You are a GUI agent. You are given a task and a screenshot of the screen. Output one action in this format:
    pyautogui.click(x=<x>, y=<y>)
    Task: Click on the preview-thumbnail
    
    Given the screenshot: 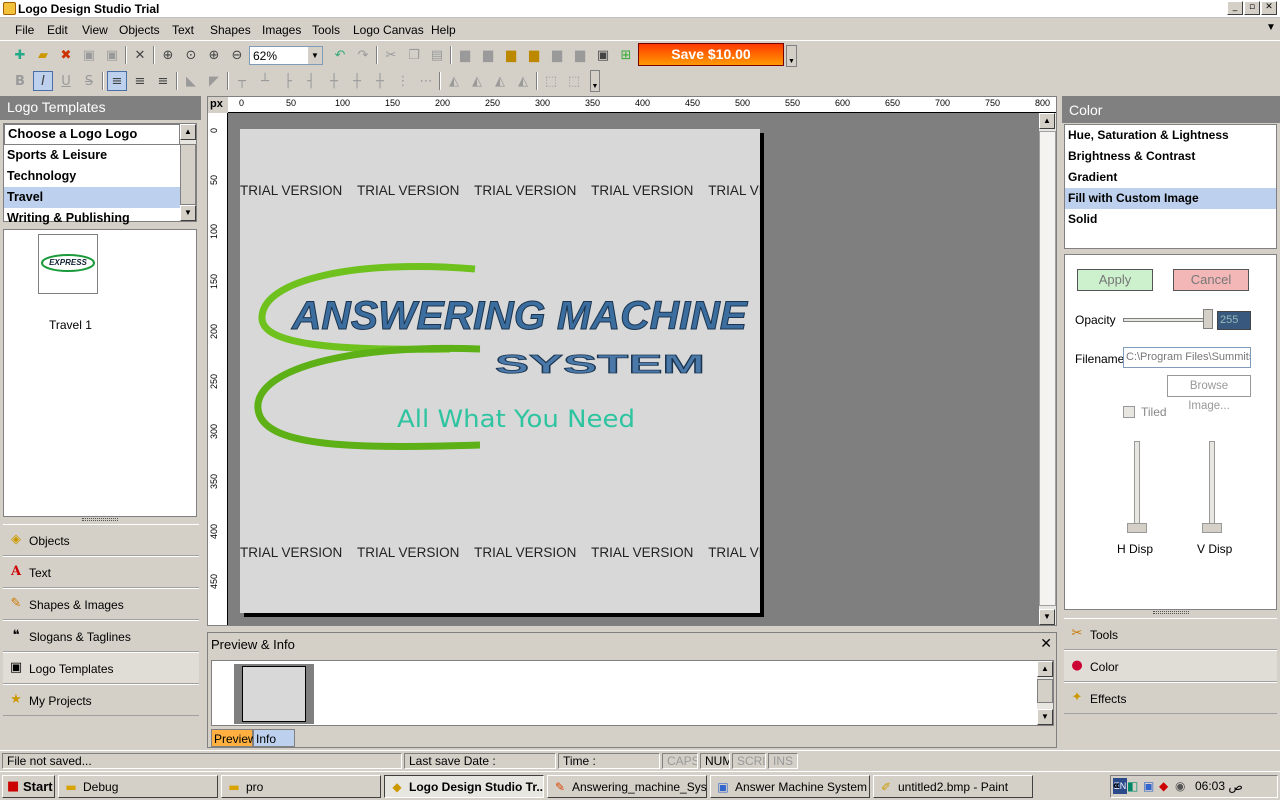 What is the action you would take?
    pyautogui.click(x=274, y=694)
    